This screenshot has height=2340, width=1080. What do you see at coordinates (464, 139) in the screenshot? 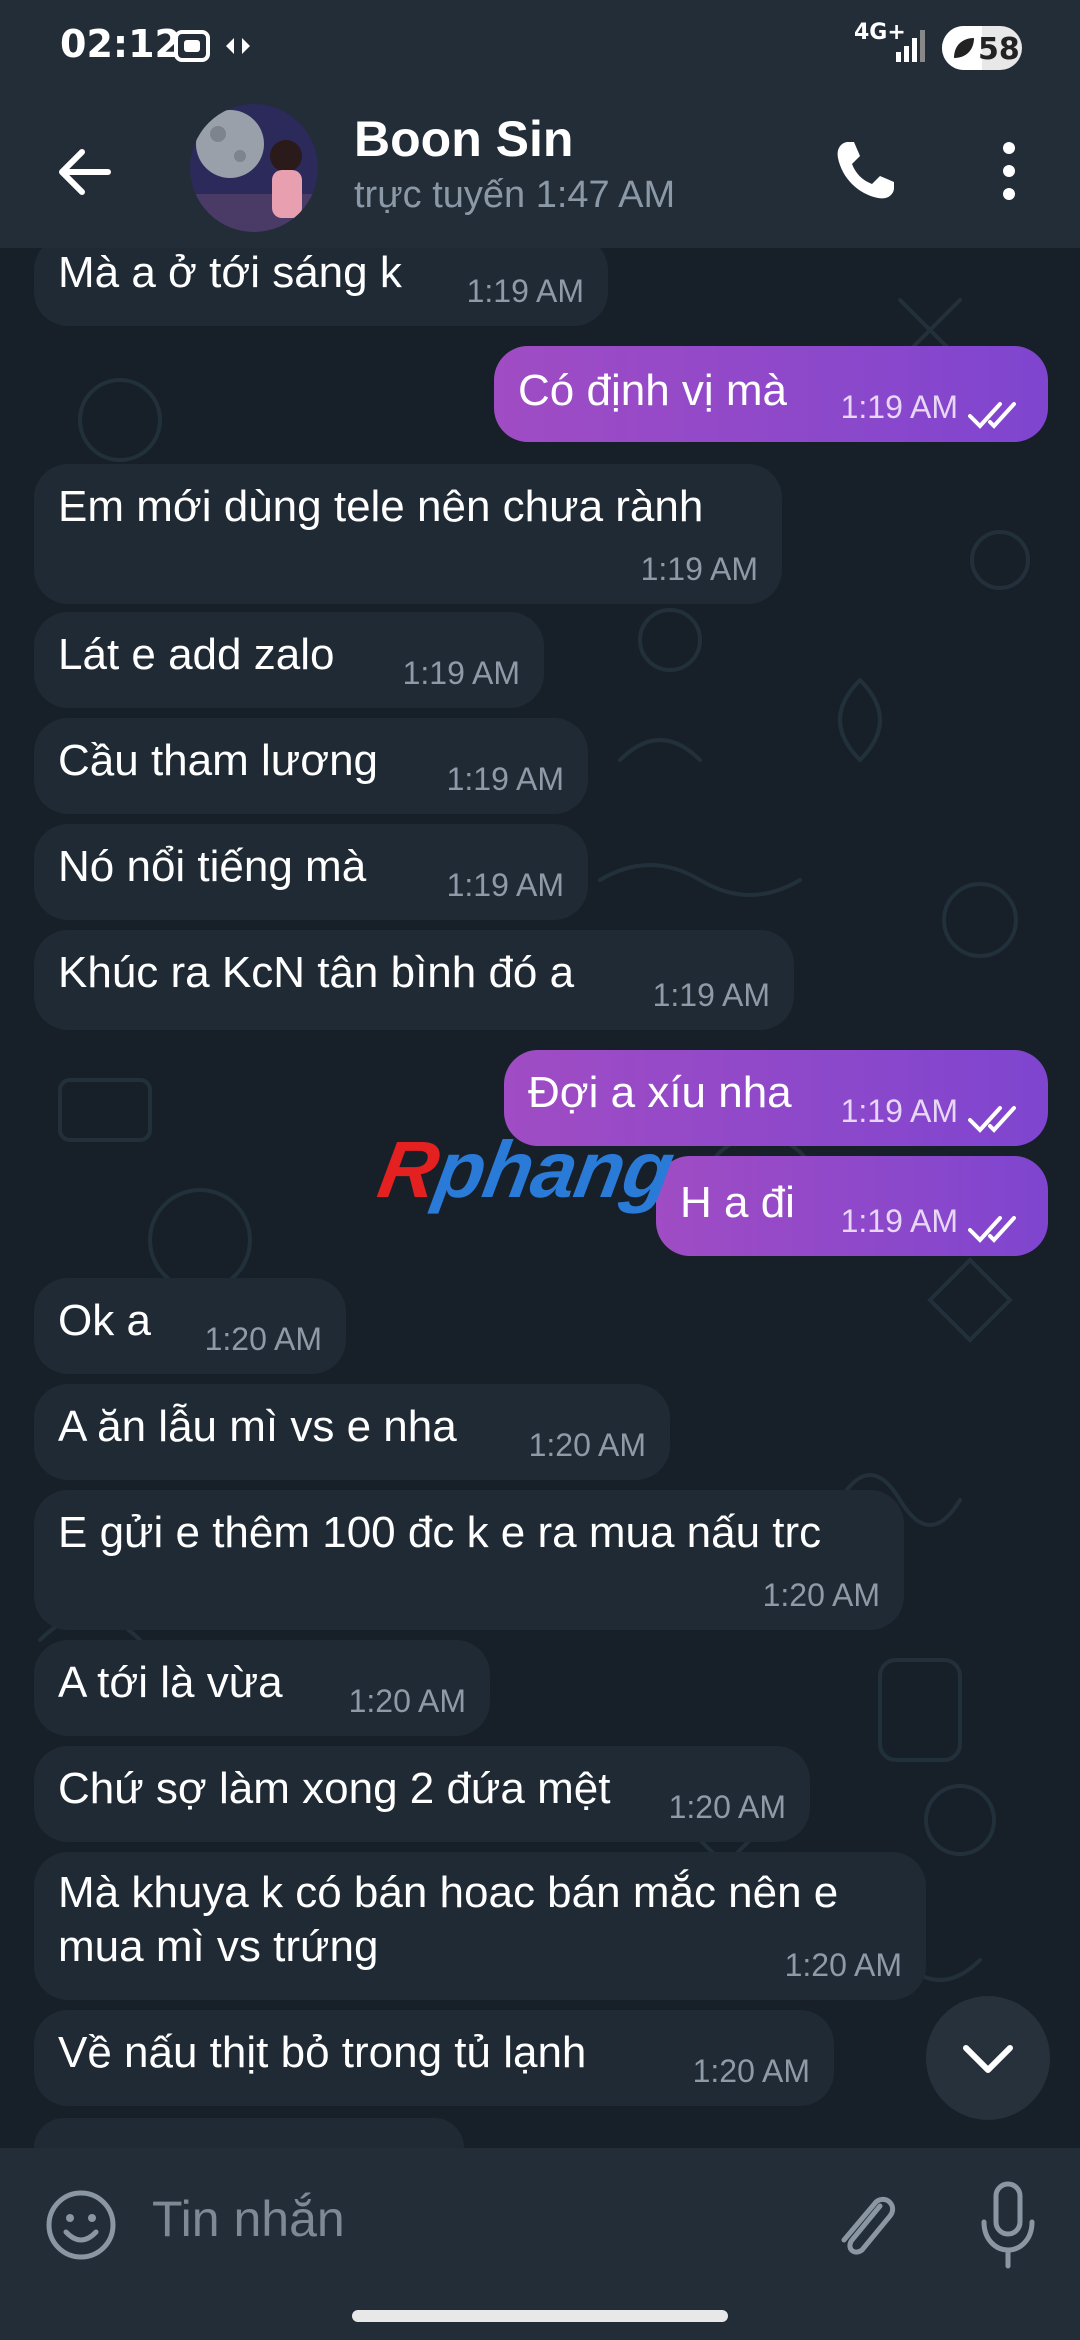
I see `contact-name: Boon Sin` at bounding box center [464, 139].